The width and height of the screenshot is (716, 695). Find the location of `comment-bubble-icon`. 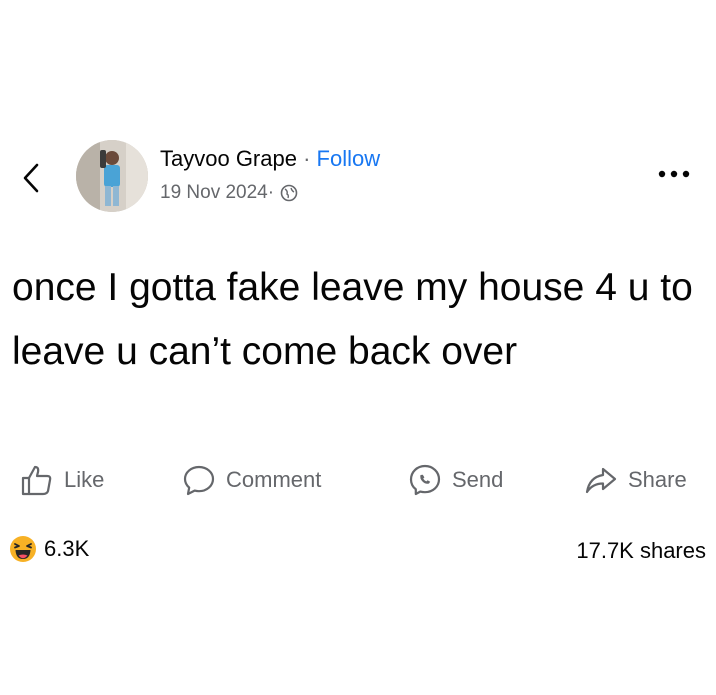

comment-bubble-icon is located at coordinates (199, 480).